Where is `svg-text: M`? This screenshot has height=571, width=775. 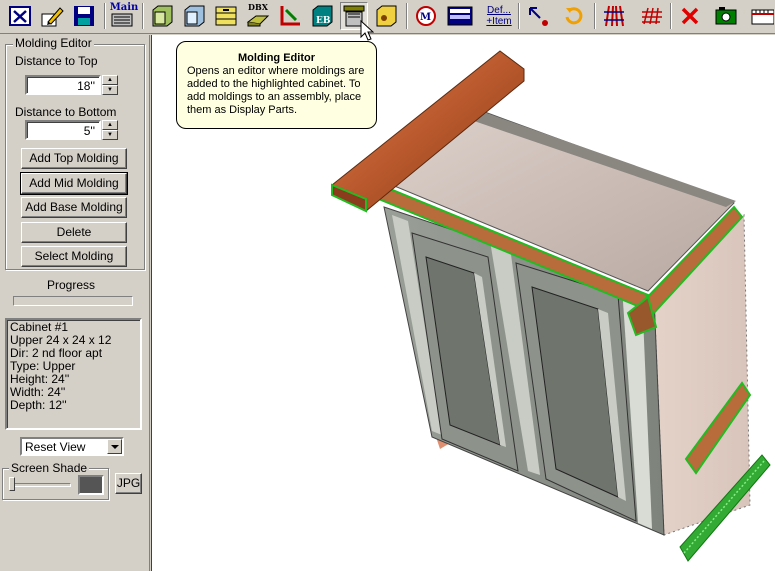 svg-text: M is located at coordinates (425, 17).